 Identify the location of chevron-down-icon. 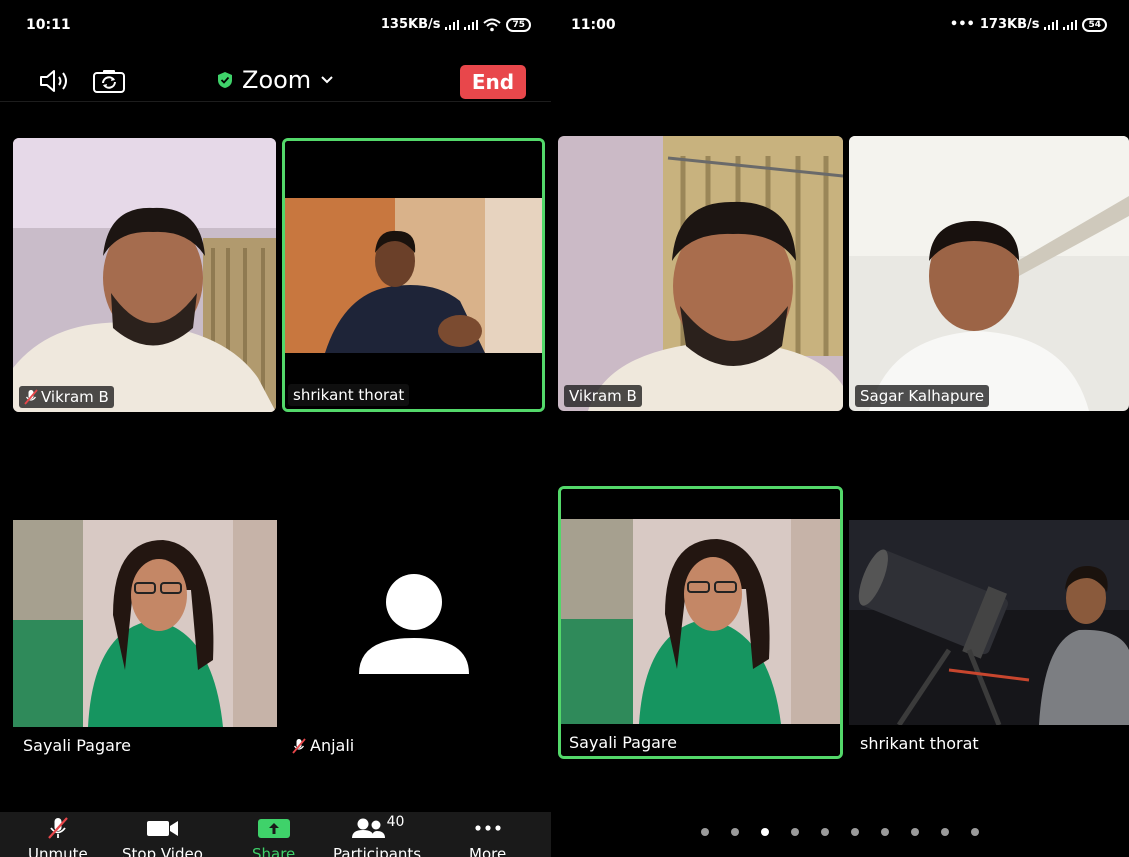
(327, 80).